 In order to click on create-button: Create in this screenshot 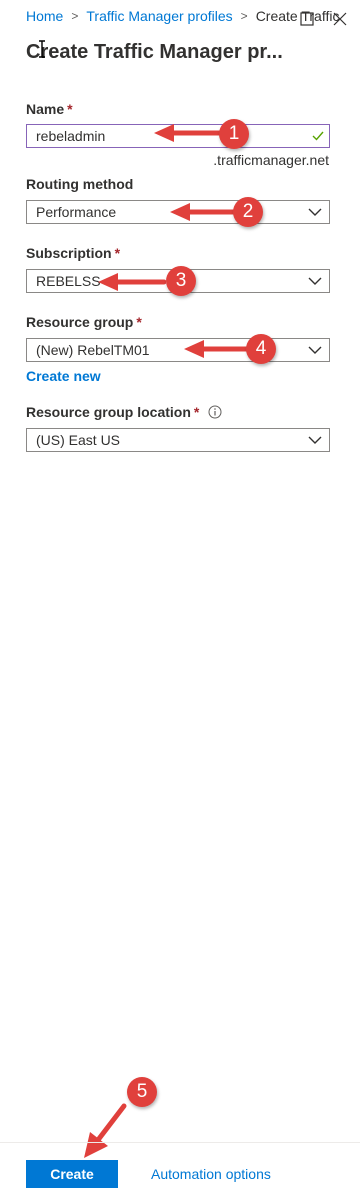, I will do `click(72, 1174)`.